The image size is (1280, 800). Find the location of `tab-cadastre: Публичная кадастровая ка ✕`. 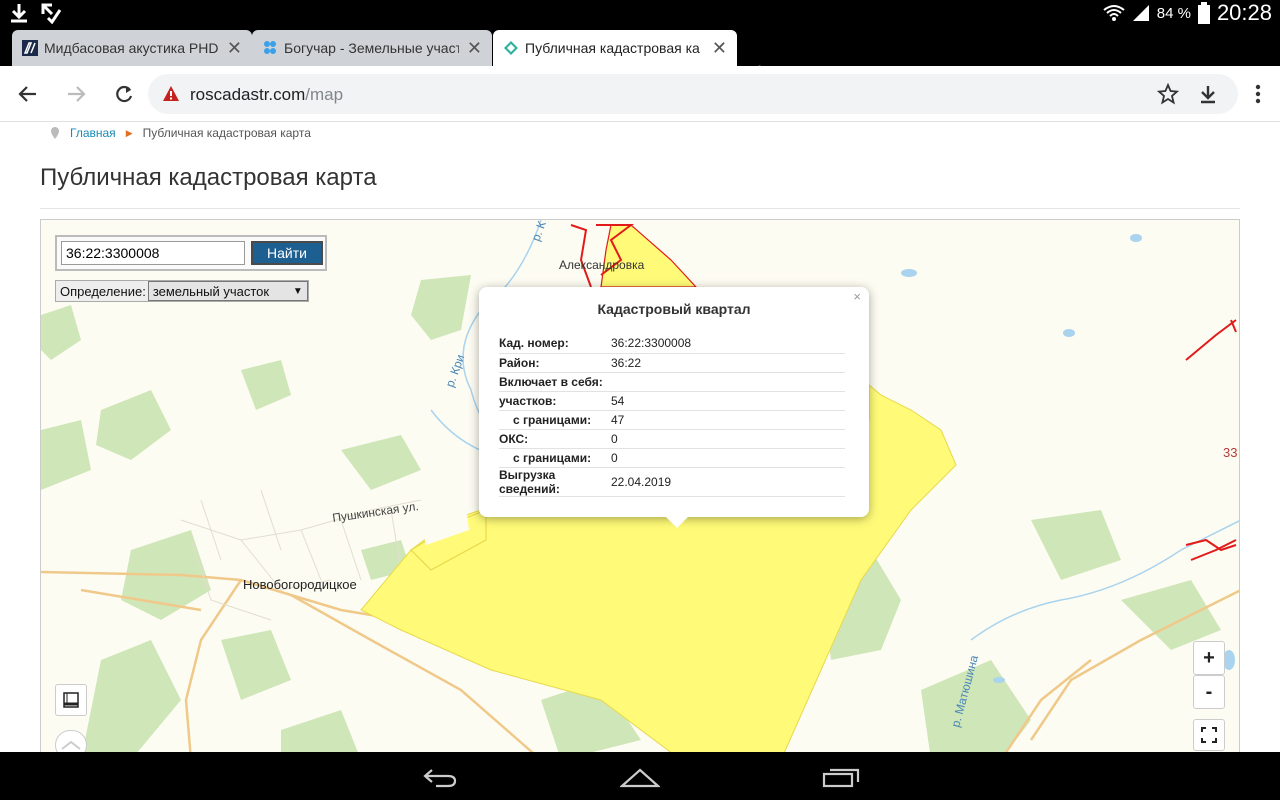

tab-cadastre: Публичная кадастровая ка ✕ is located at coordinates (615, 48).